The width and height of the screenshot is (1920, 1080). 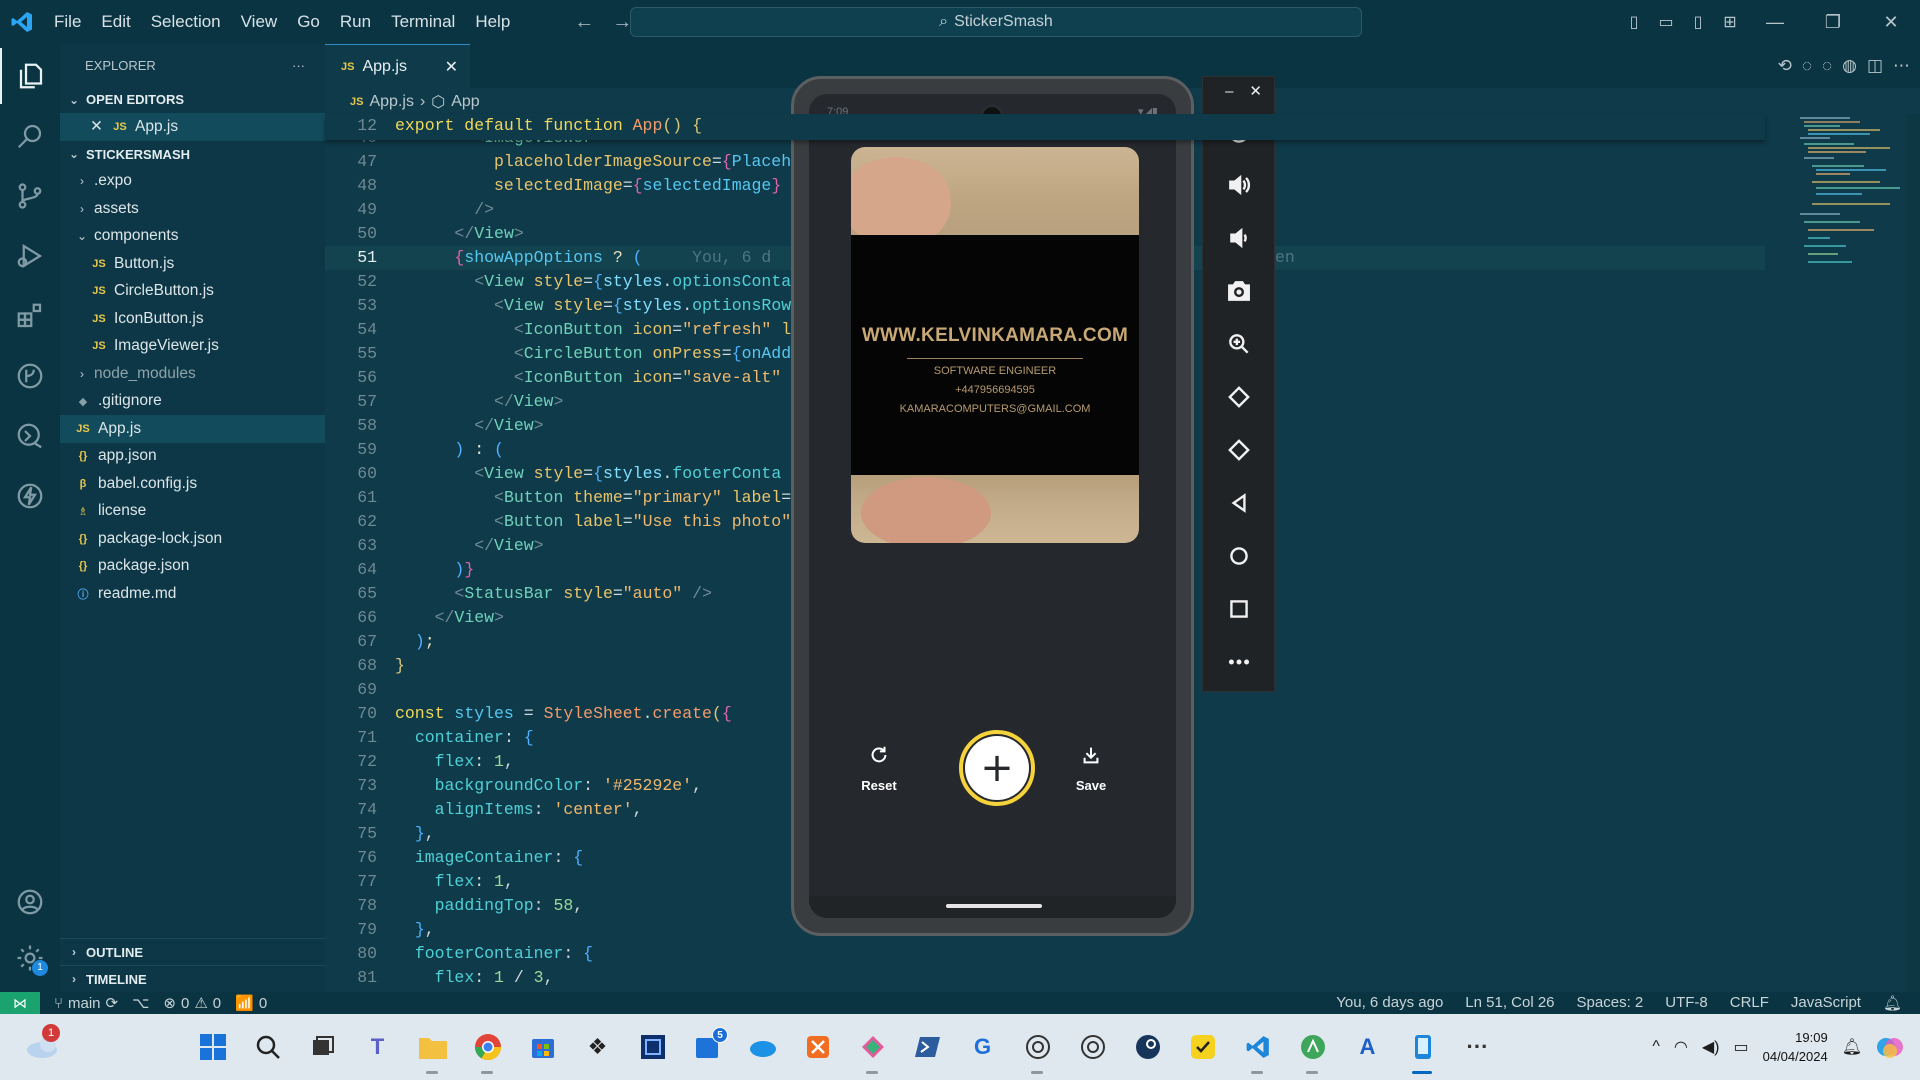 What do you see at coordinates (707, 1047) in the screenshot?
I see `outlook-icon: 5` at bounding box center [707, 1047].